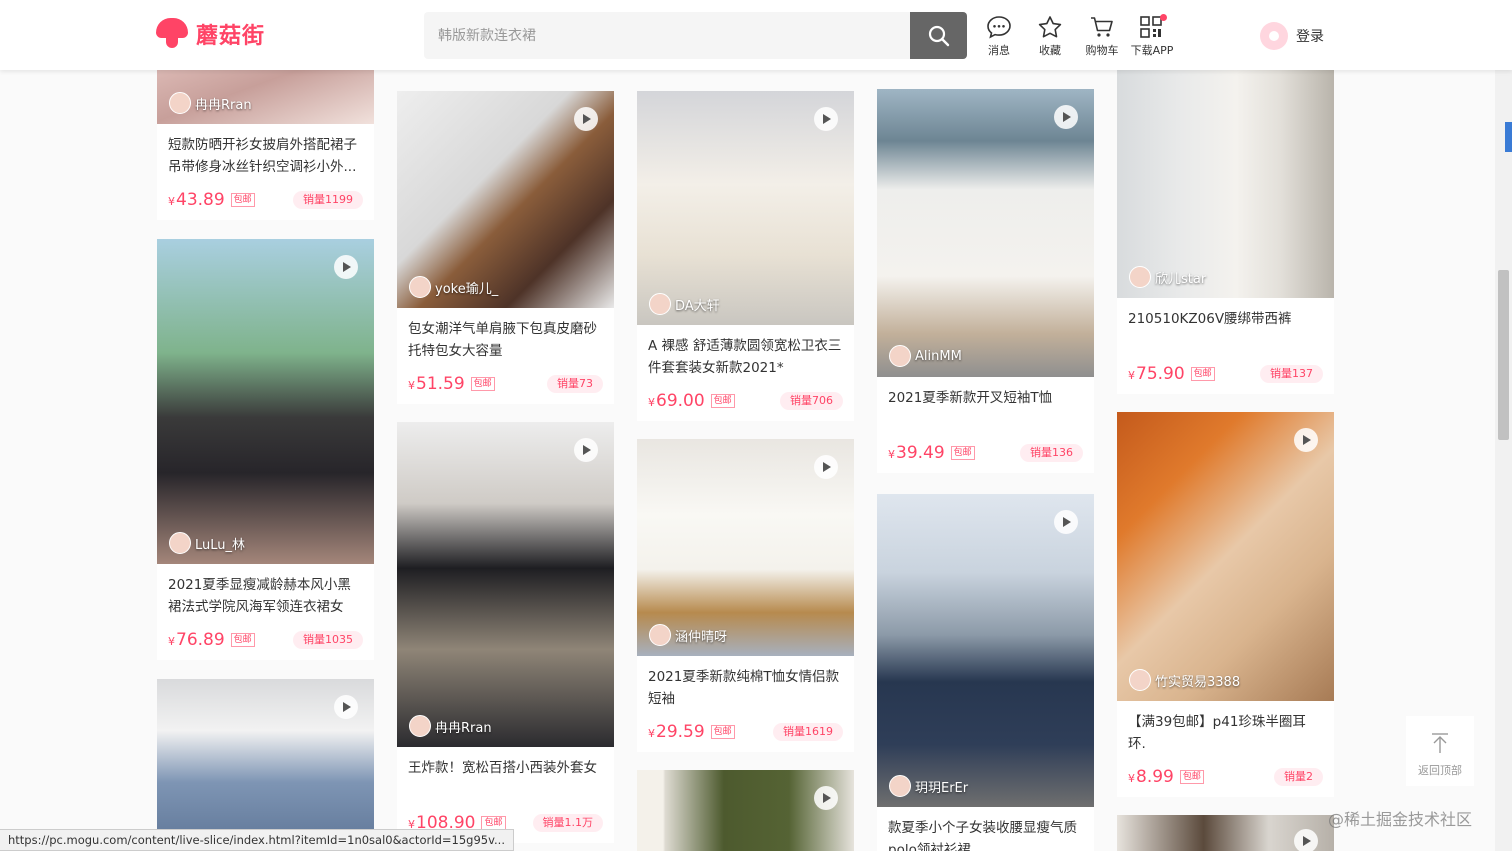  What do you see at coordinates (1152, 36) in the screenshot?
I see `nav-download-app: 下载APP` at bounding box center [1152, 36].